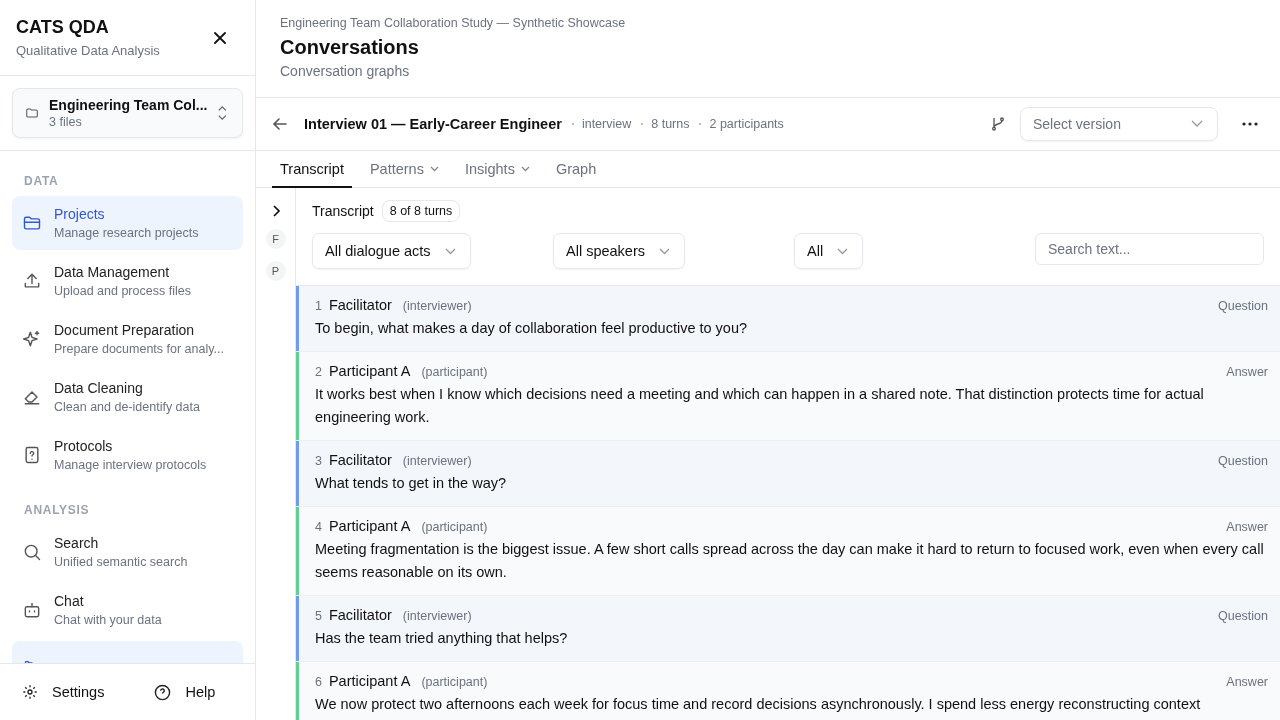 The image size is (1280, 720). What do you see at coordinates (1250, 124) in the screenshot?
I see `more-icon` at bounding box center [1250, 124].